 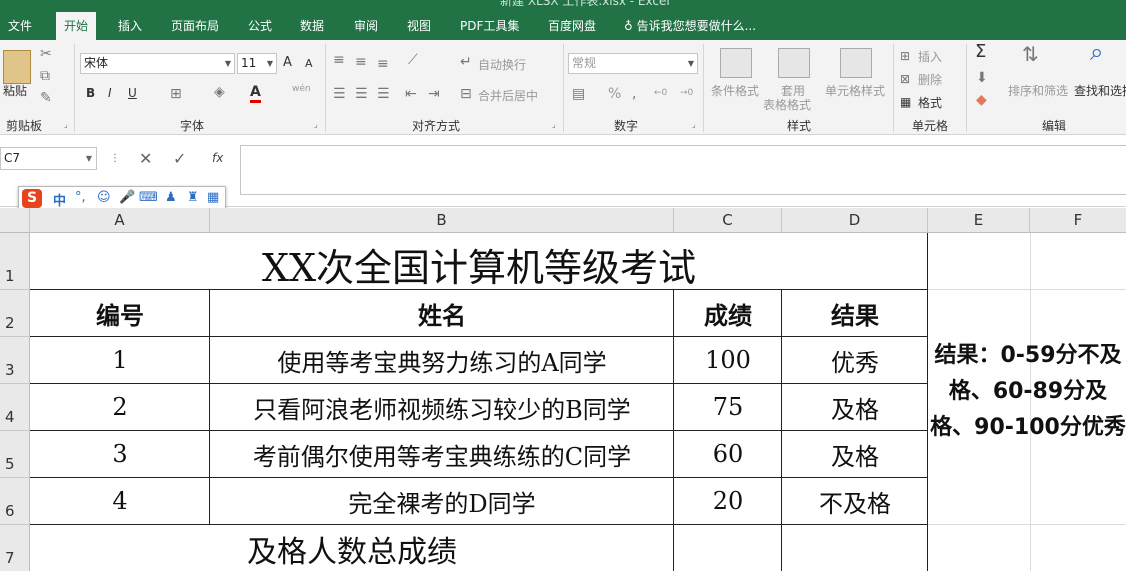 What do you see at coordinates (213, 197) in the screenshot?
I see `toolbox-icon: ▦` at bounding box center [213, 197].